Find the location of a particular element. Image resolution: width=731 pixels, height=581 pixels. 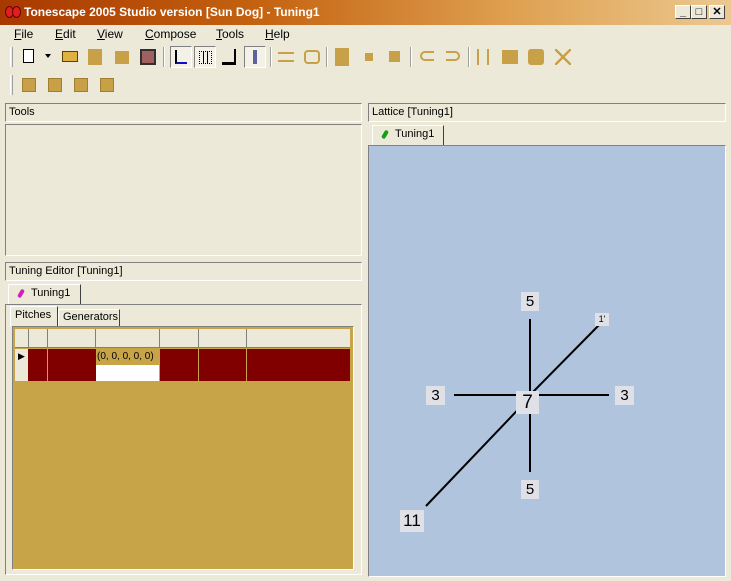

cut-icon is located at coordinates (483, 57).